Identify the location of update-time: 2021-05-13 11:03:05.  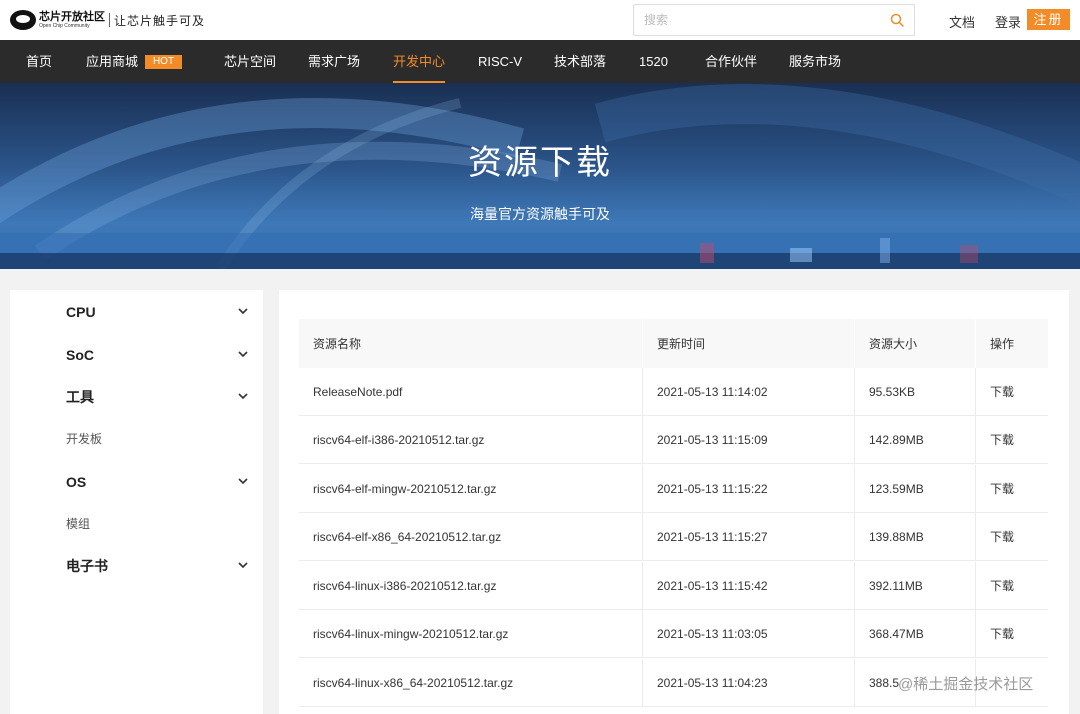
(748, 633).